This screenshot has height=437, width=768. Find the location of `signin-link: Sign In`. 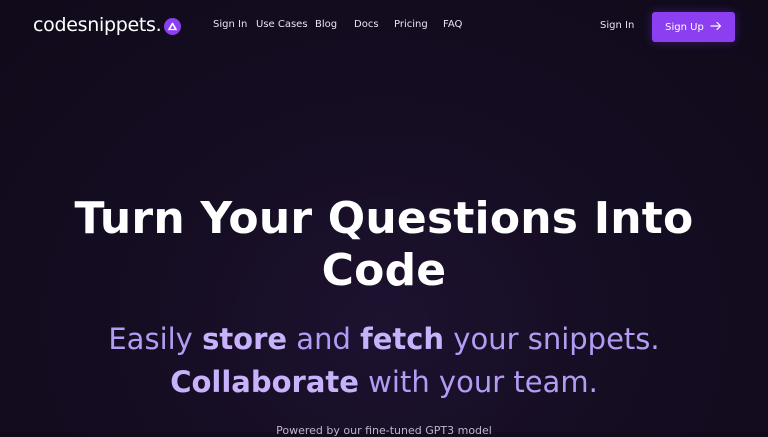

signin-link: Sign In is located at coordinates (617, 25).